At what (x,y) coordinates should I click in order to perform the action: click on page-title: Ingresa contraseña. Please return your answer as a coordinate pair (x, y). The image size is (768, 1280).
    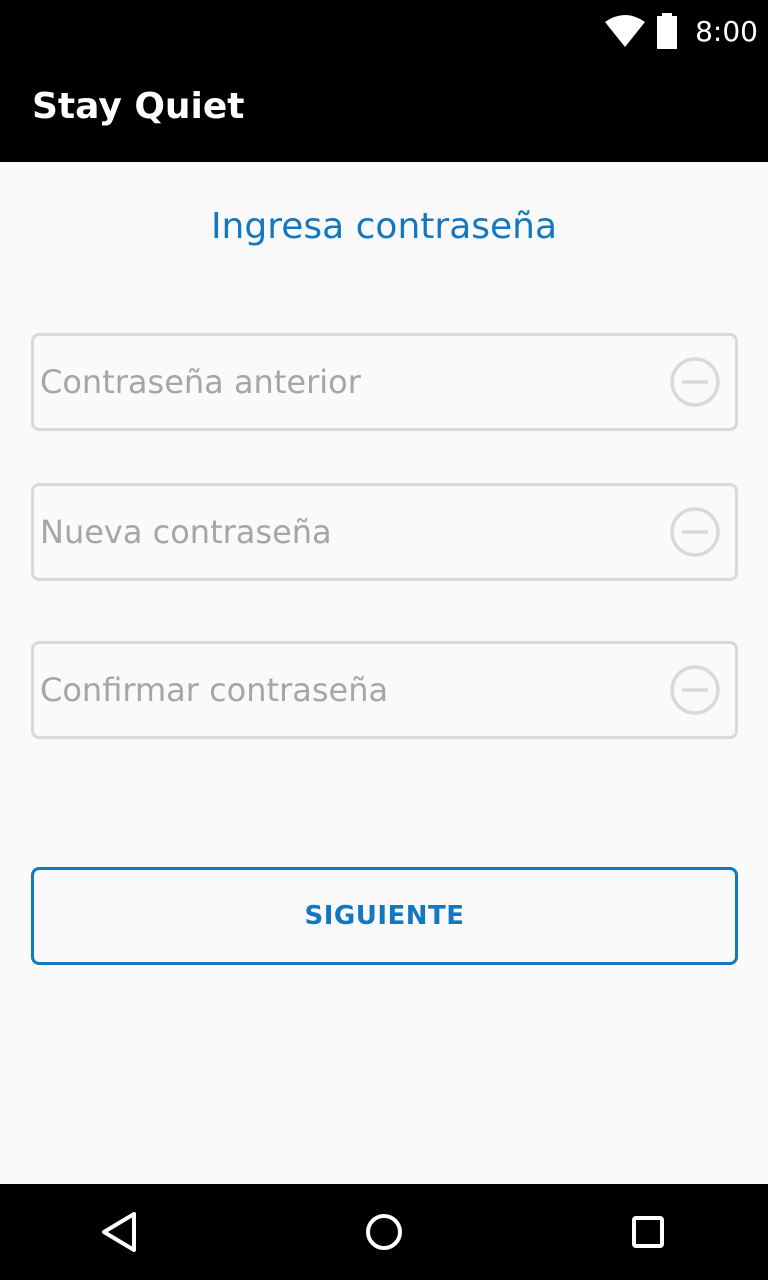
    Looking at the image, I should click on (384, 226).